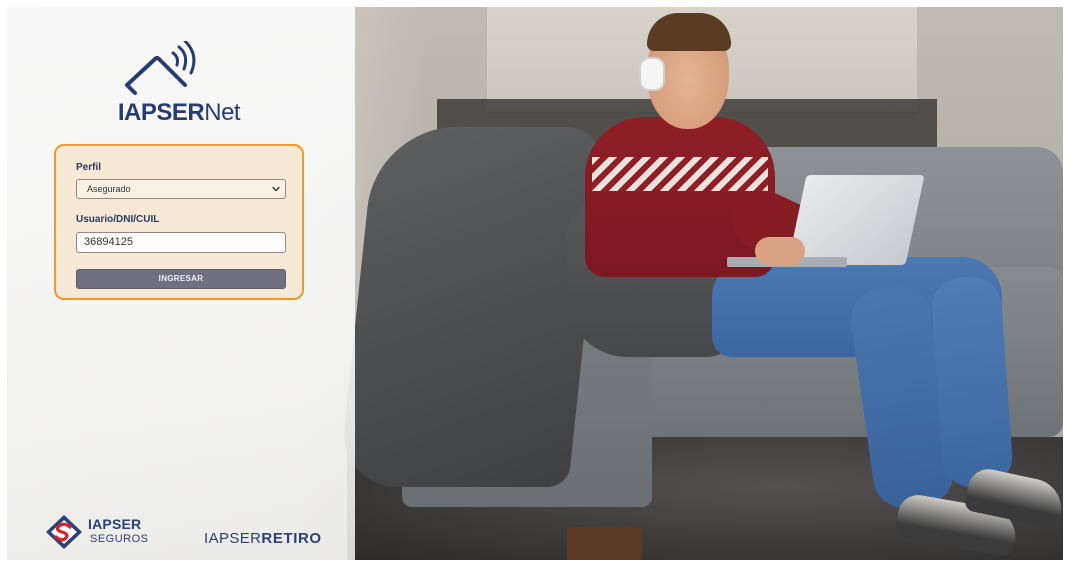 The height and width of the screenshot is (567, 1070). I want to click on user-input: 36894125, so click(181, 242).